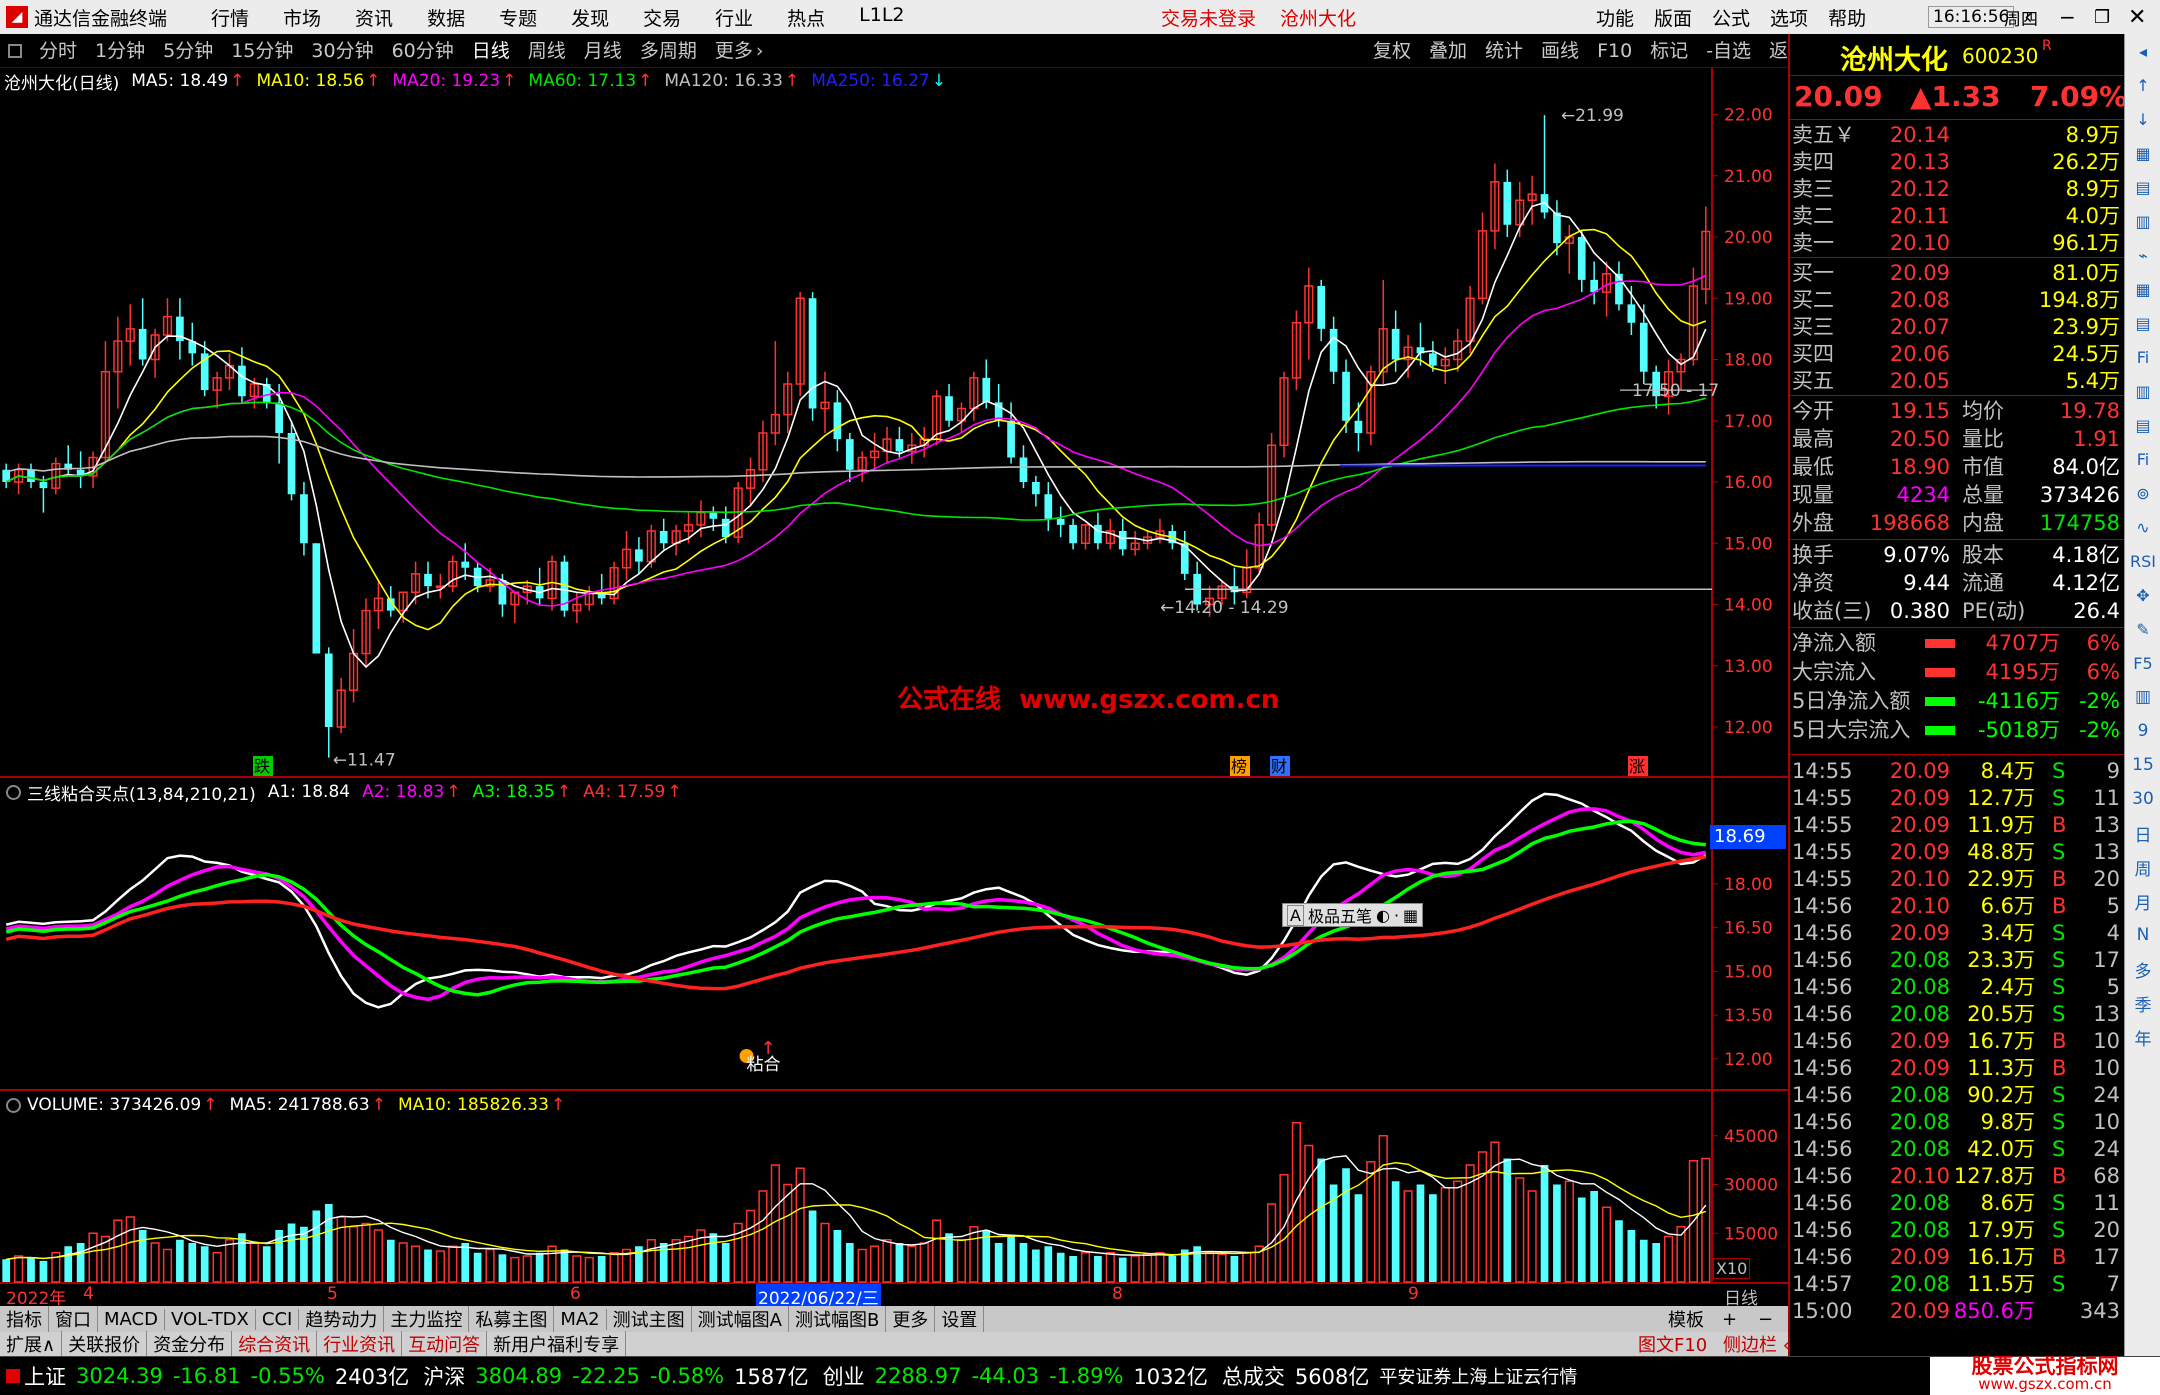 The width and height of the screenshot is (2160, 1395). Describe the element at coordinates (2137, 17) in the screenshot. I see `close-icon: ✕` at that location.